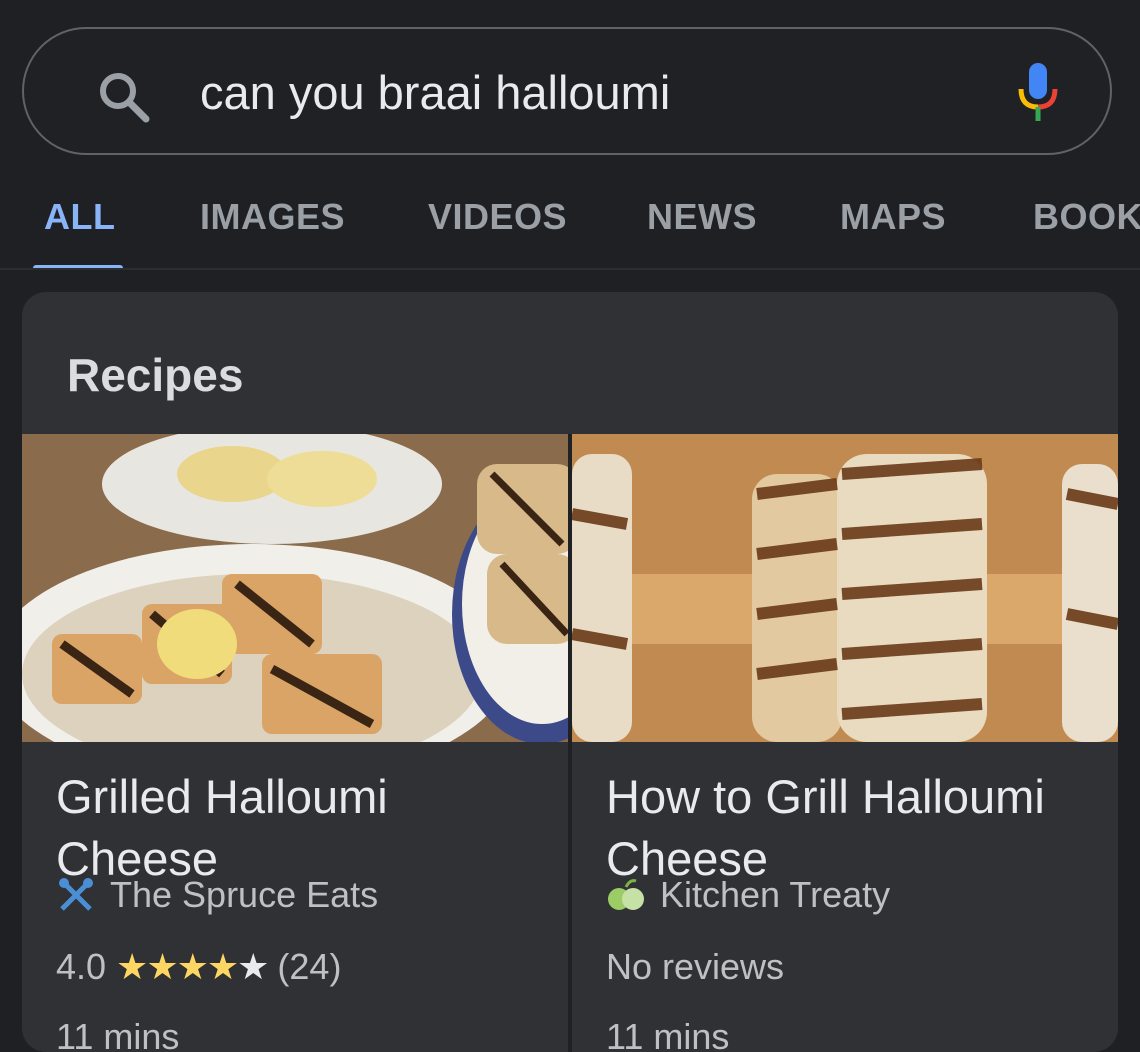  I want to click on review-count: (24), so click(309, 966).